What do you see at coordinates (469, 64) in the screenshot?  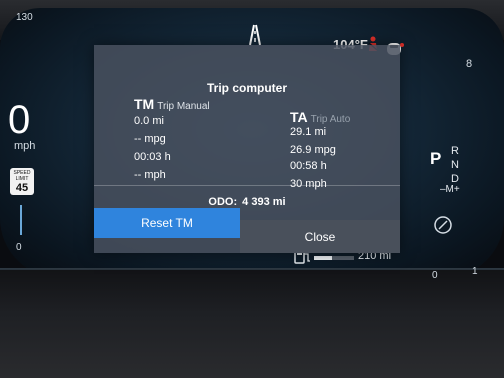 I see `tach-scale-label: 8` at bounding box center [469, 64].